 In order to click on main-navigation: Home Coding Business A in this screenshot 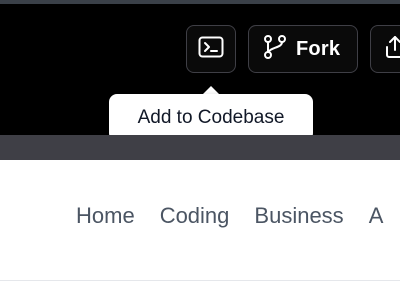, I will do `click(229, 216)`.